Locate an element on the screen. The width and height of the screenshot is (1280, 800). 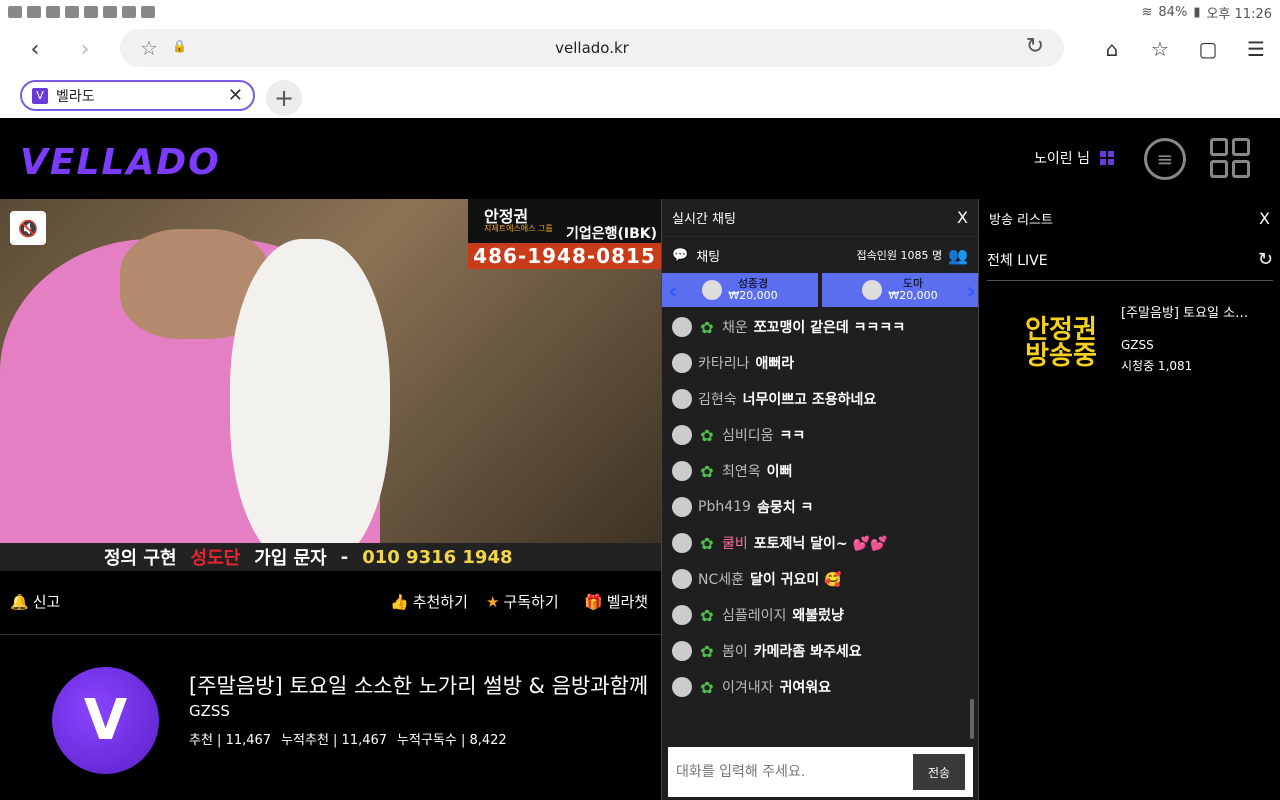
chevron-right-icon: › is located at coordinates (971, 291).